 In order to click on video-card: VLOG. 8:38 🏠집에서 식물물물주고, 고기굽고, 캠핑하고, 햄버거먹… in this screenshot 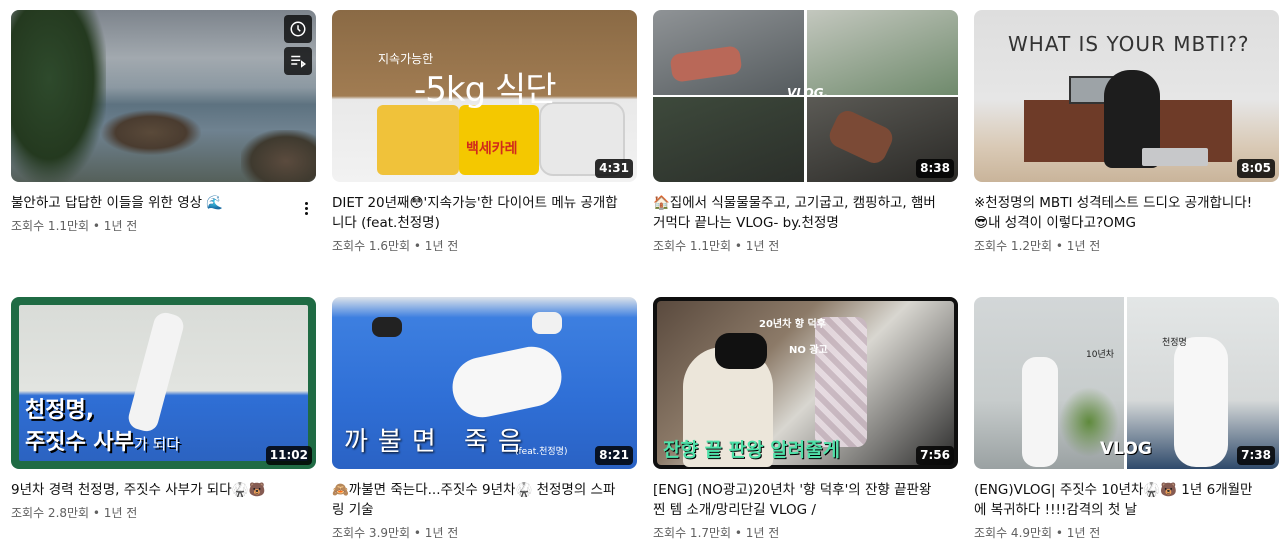, I will do `click(805, 132)`.